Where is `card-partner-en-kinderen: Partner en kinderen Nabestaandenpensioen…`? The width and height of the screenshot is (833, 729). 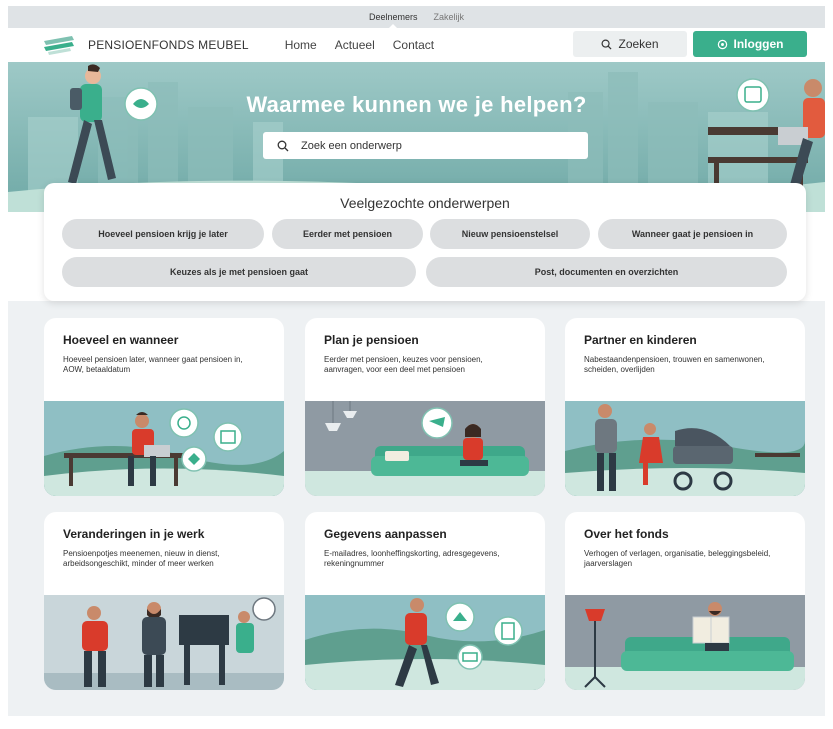 card-partner-en-kinderen: Partner en kinderen Nabestaandenpensioen… is located at coordinates (685, 407).